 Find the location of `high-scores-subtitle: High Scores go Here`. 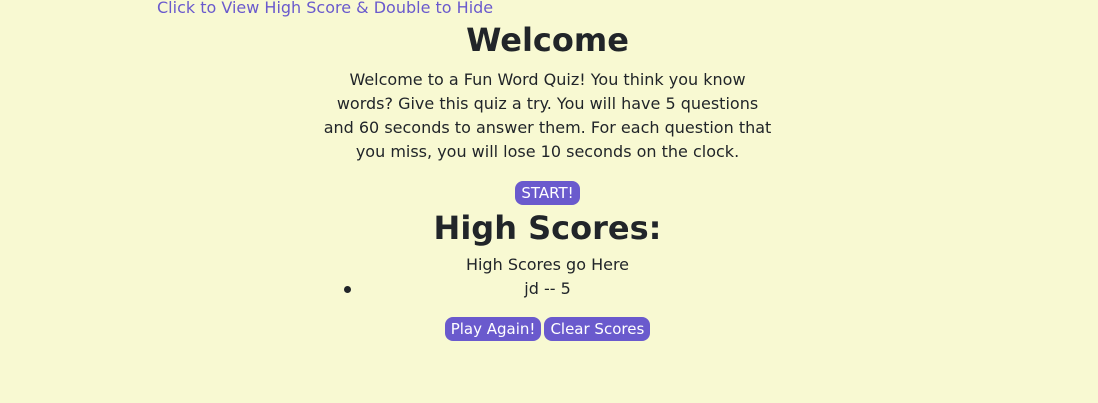

high-scores-subtitle: High Scores go Here is located at coordinates (547, 264).